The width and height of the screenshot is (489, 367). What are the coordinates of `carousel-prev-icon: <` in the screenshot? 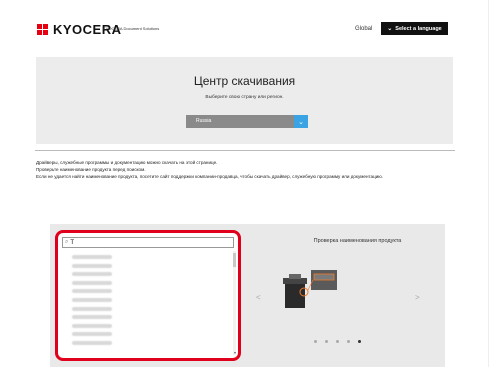 It's located at (258, 297).